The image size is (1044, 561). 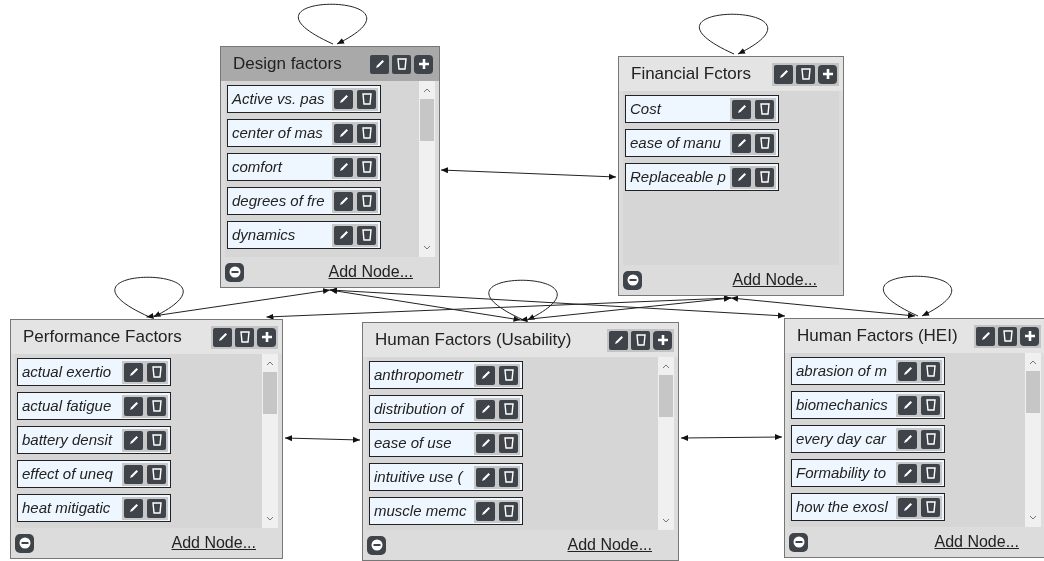 I want to click on list-item: comfort, so click(x=304, y=167).